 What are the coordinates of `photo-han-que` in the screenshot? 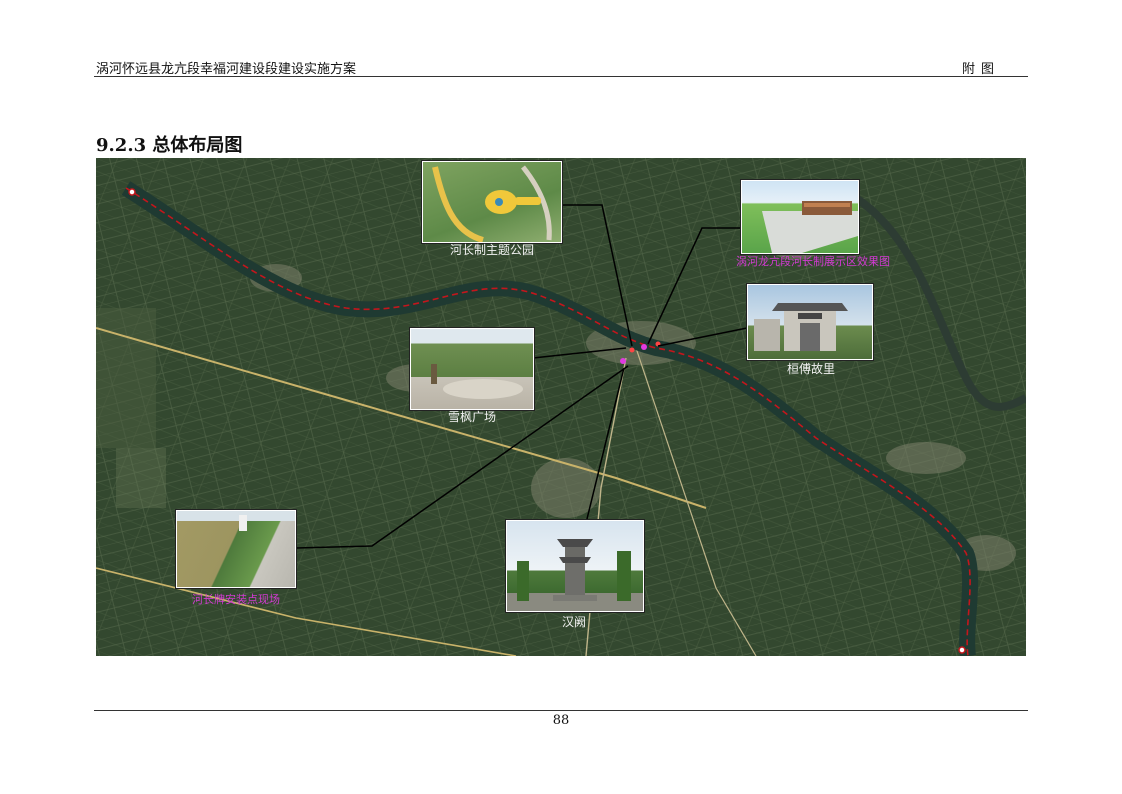 It's located at (575, 566).